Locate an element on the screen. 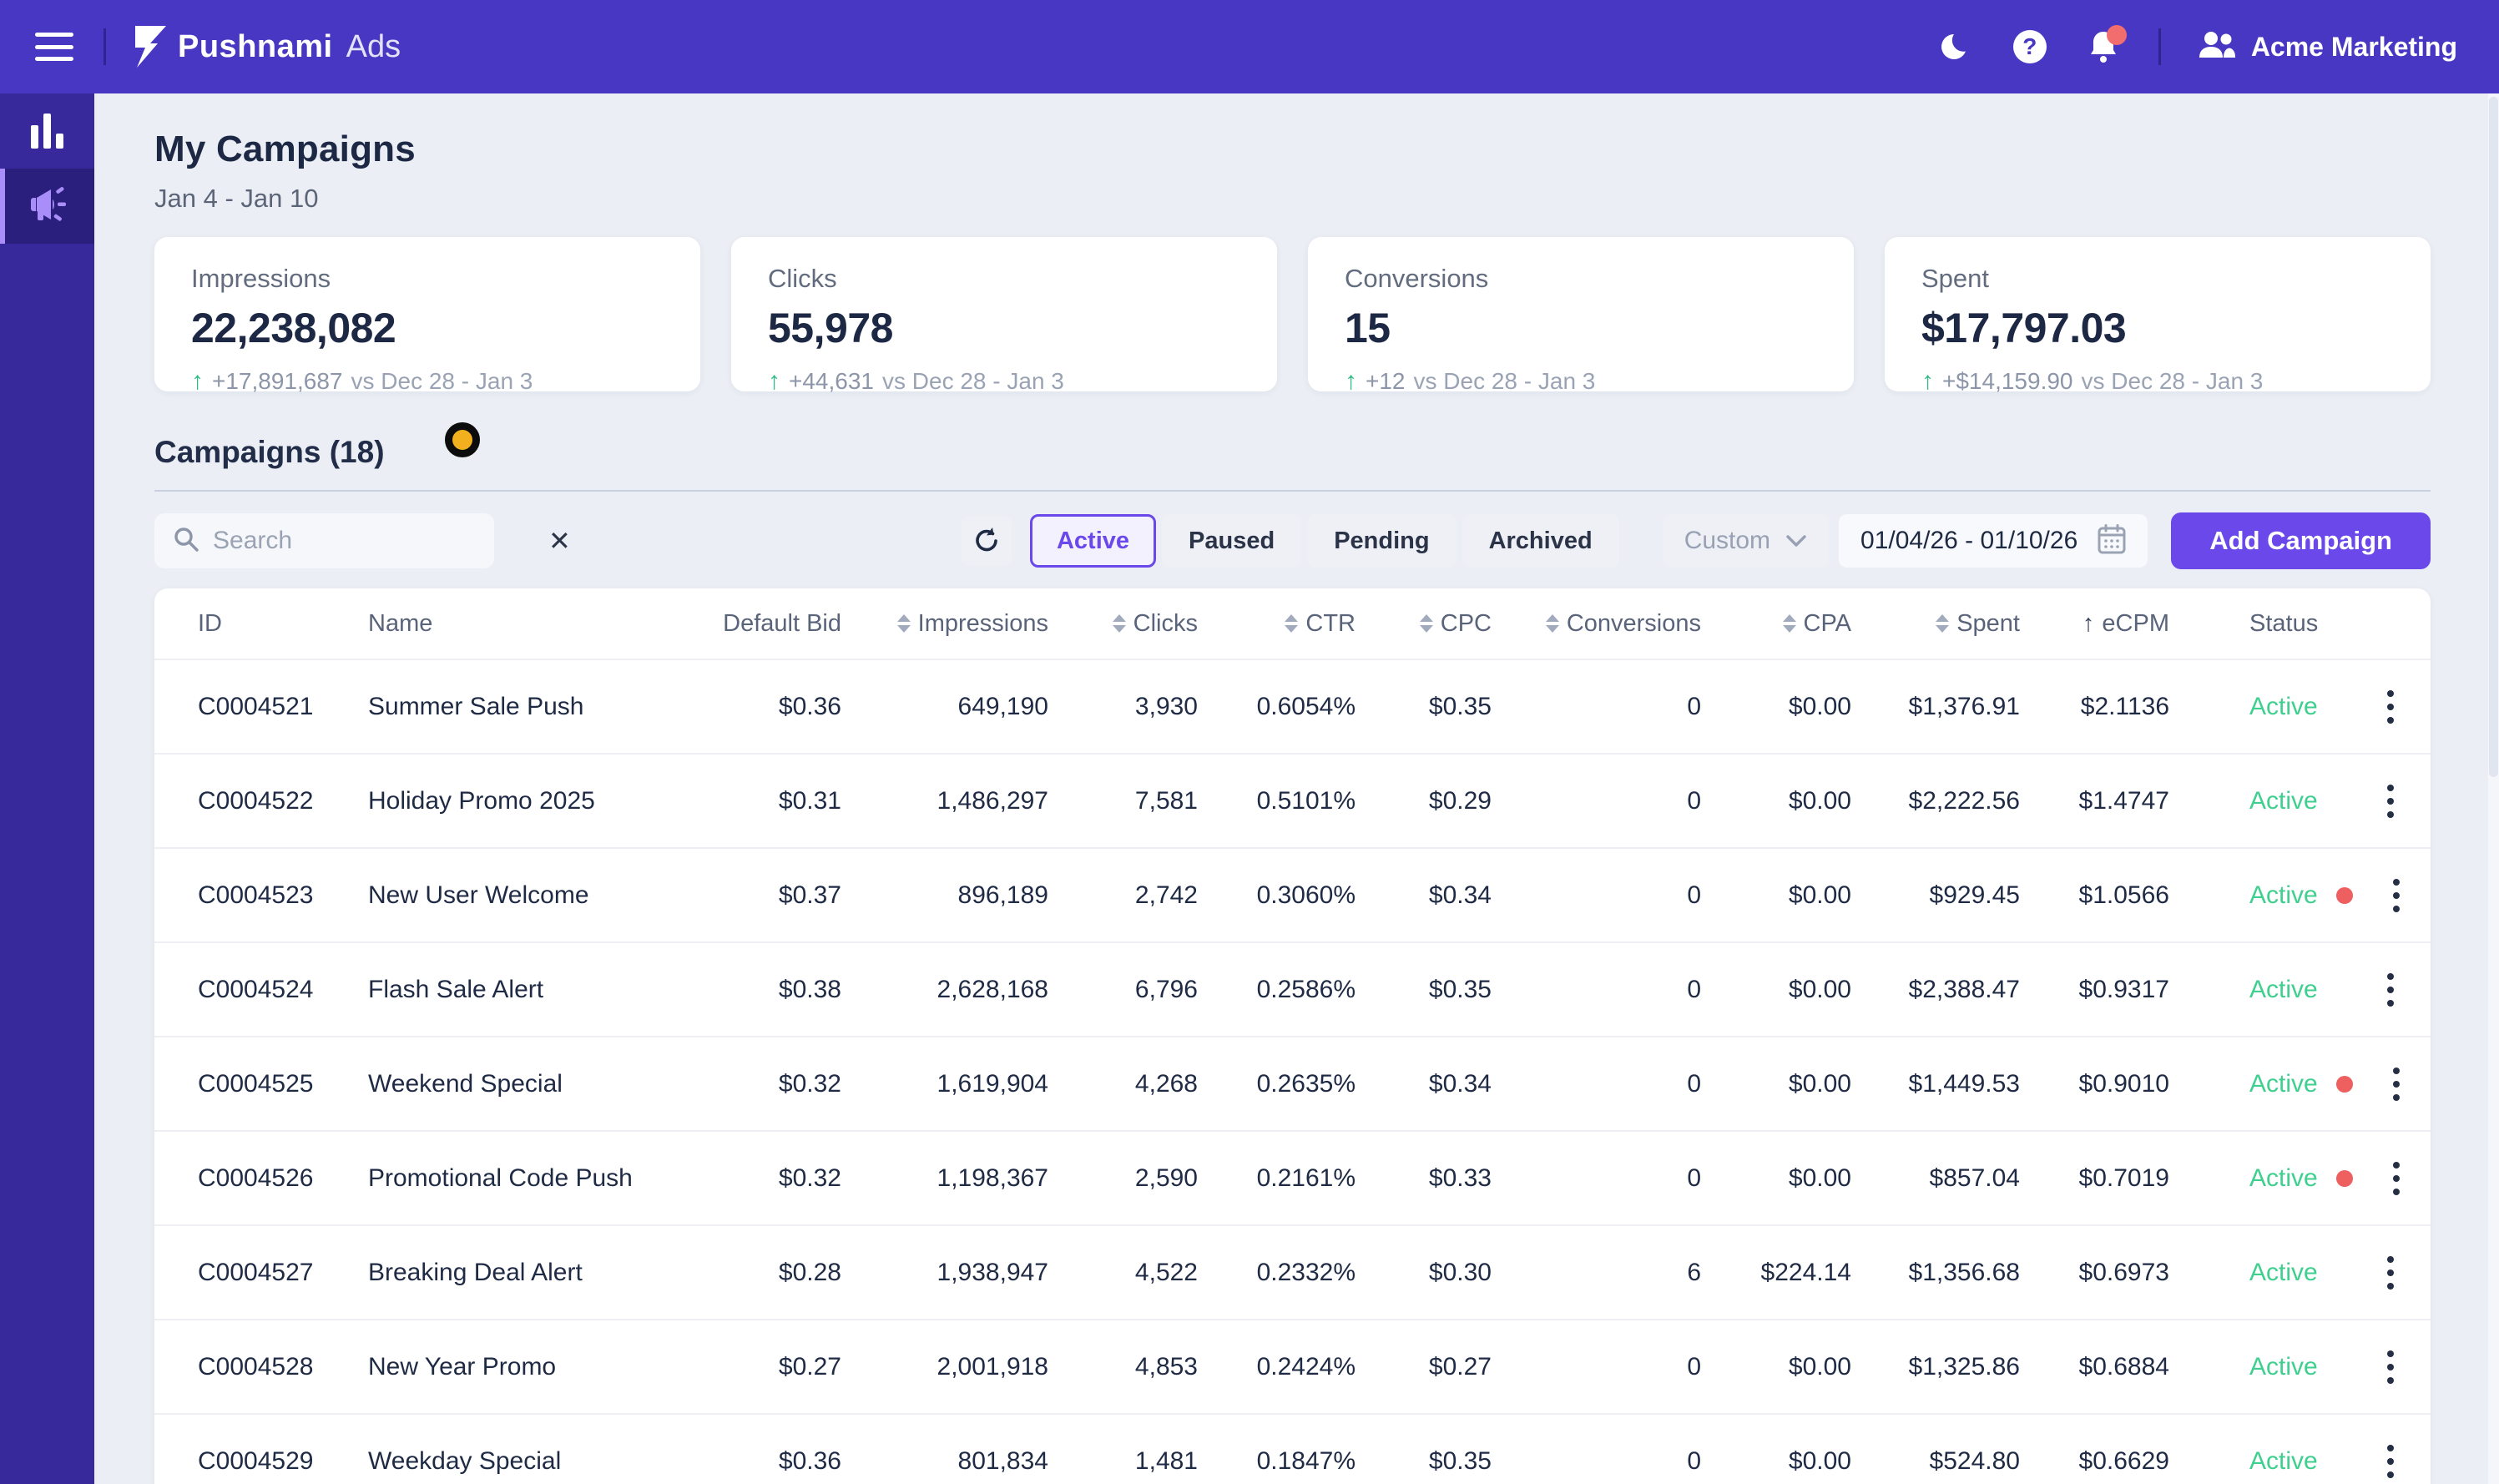 The height and width of the screenshot is (1484, 2499). sidebar-item-analytics is located at coordinates (47, 131).